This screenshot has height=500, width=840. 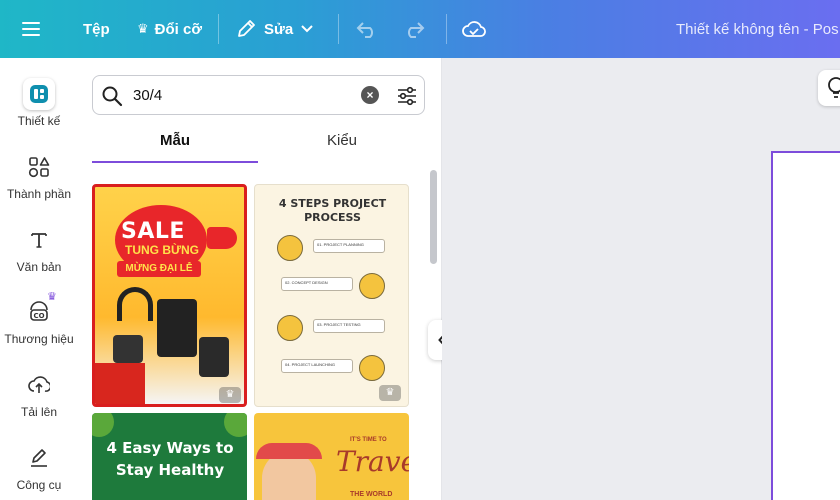 What do you see at coordinates (222, 238) in the screenshot?
I see `megaphone-image` at bounding box center [222, 238].